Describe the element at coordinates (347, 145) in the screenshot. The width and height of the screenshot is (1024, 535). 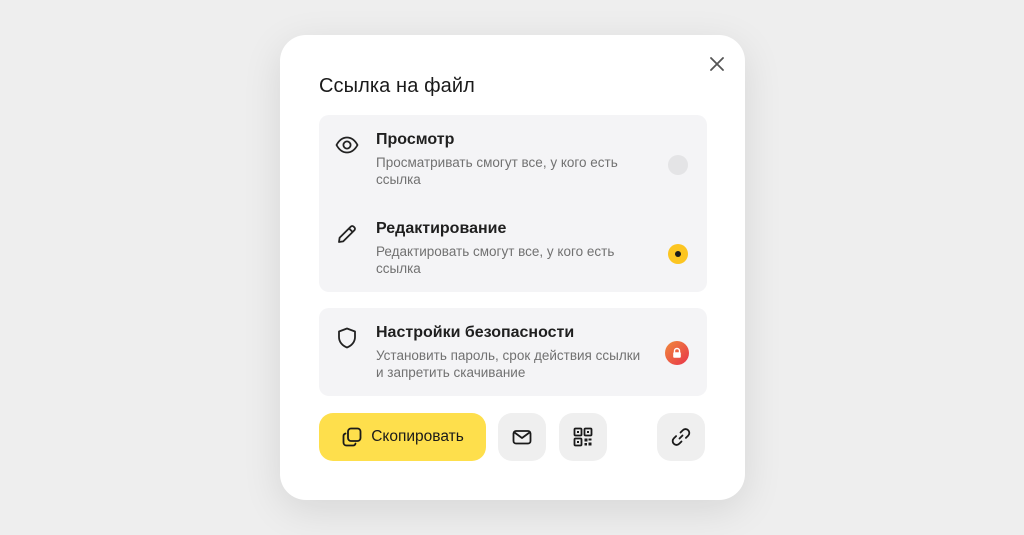
I see `eye-icon` at that location.